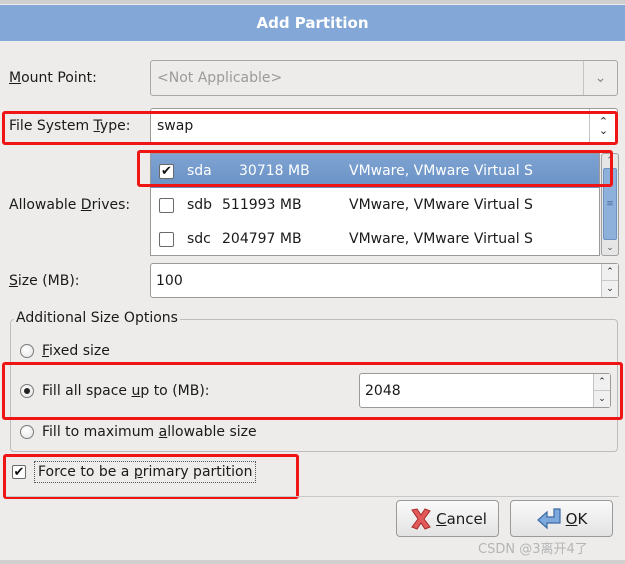 The image size is (625, 564). I want to click on label-text: ancel, so click(466, 518).